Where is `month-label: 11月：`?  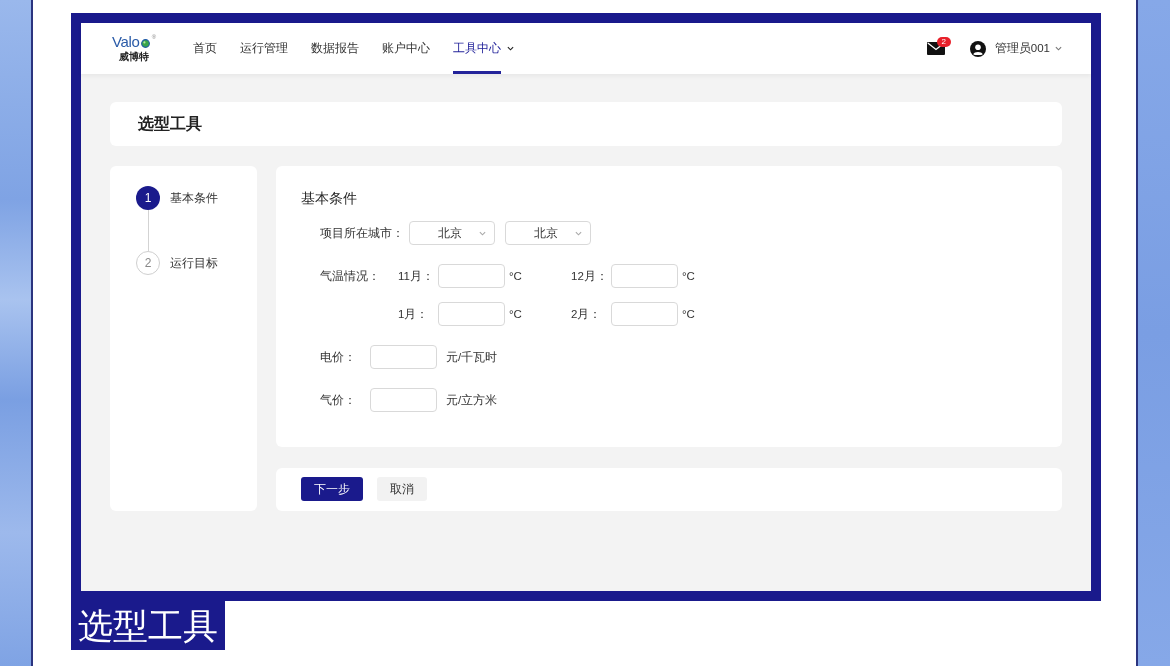 month-label: 11月： is located at coordinates (416, 276).